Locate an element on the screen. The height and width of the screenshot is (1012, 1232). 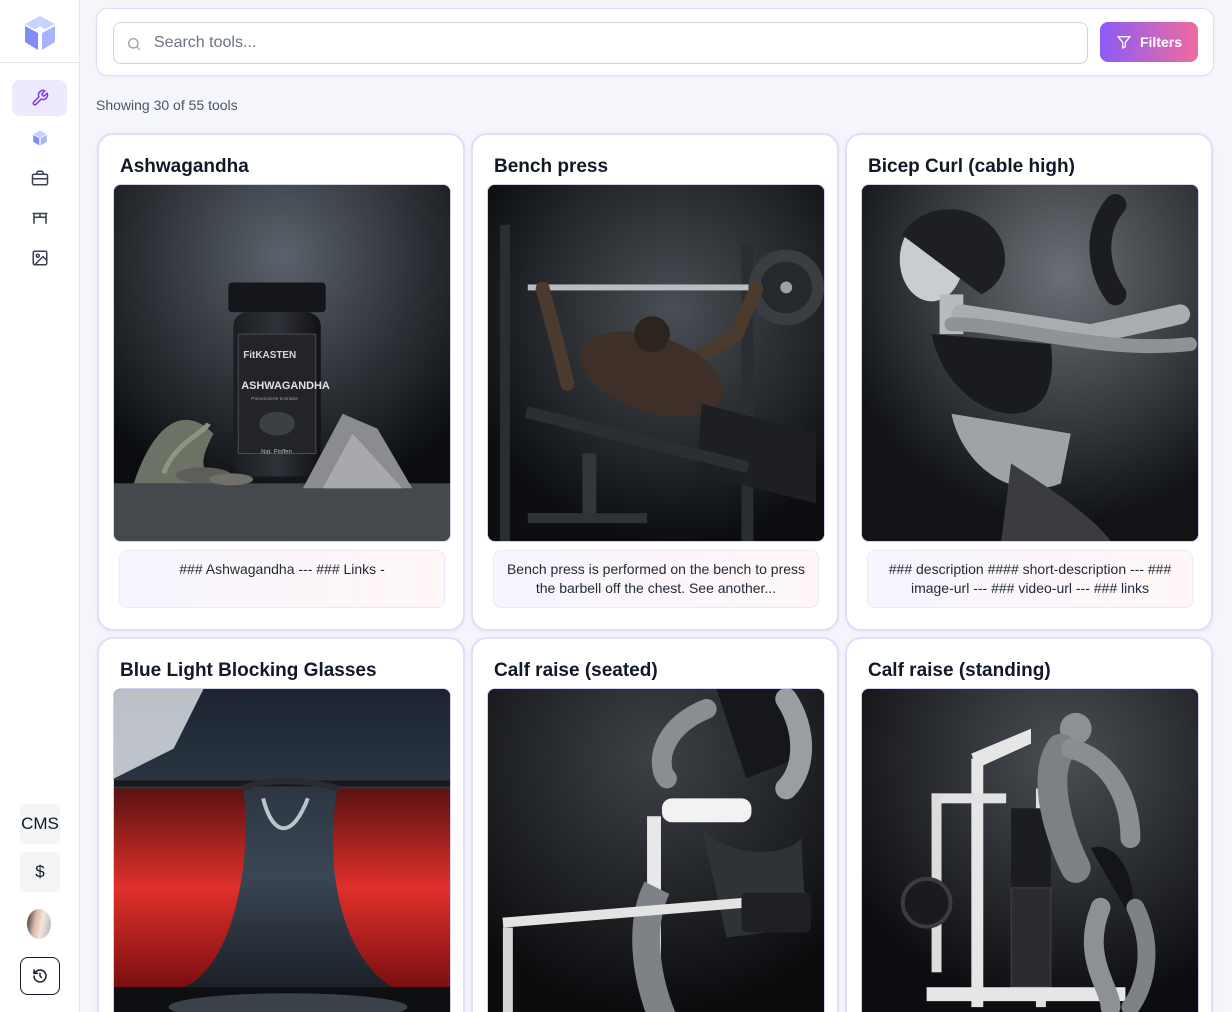
search-panel: Filters is located at coordinates (655, 42).